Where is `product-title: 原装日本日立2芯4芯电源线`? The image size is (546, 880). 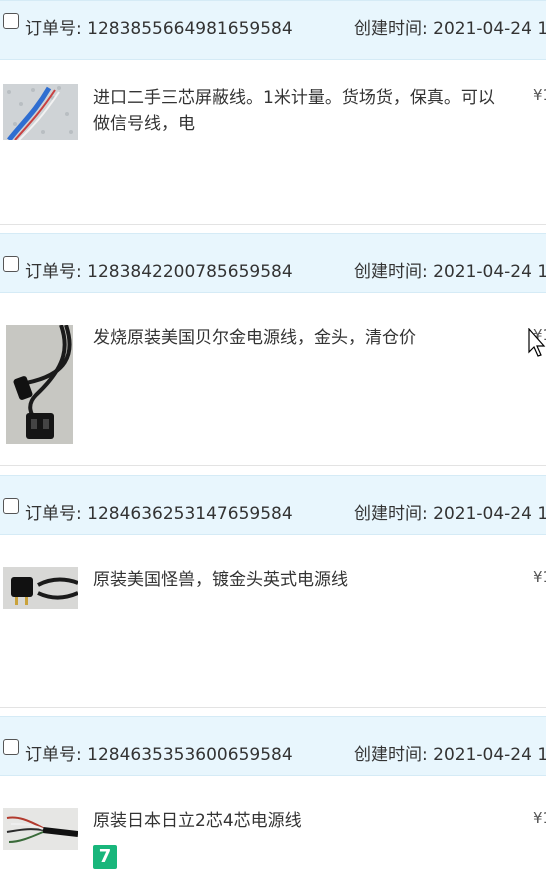 product-title: 原装日本日立2芯4芯电源线 is located at coordinates (299, 821).